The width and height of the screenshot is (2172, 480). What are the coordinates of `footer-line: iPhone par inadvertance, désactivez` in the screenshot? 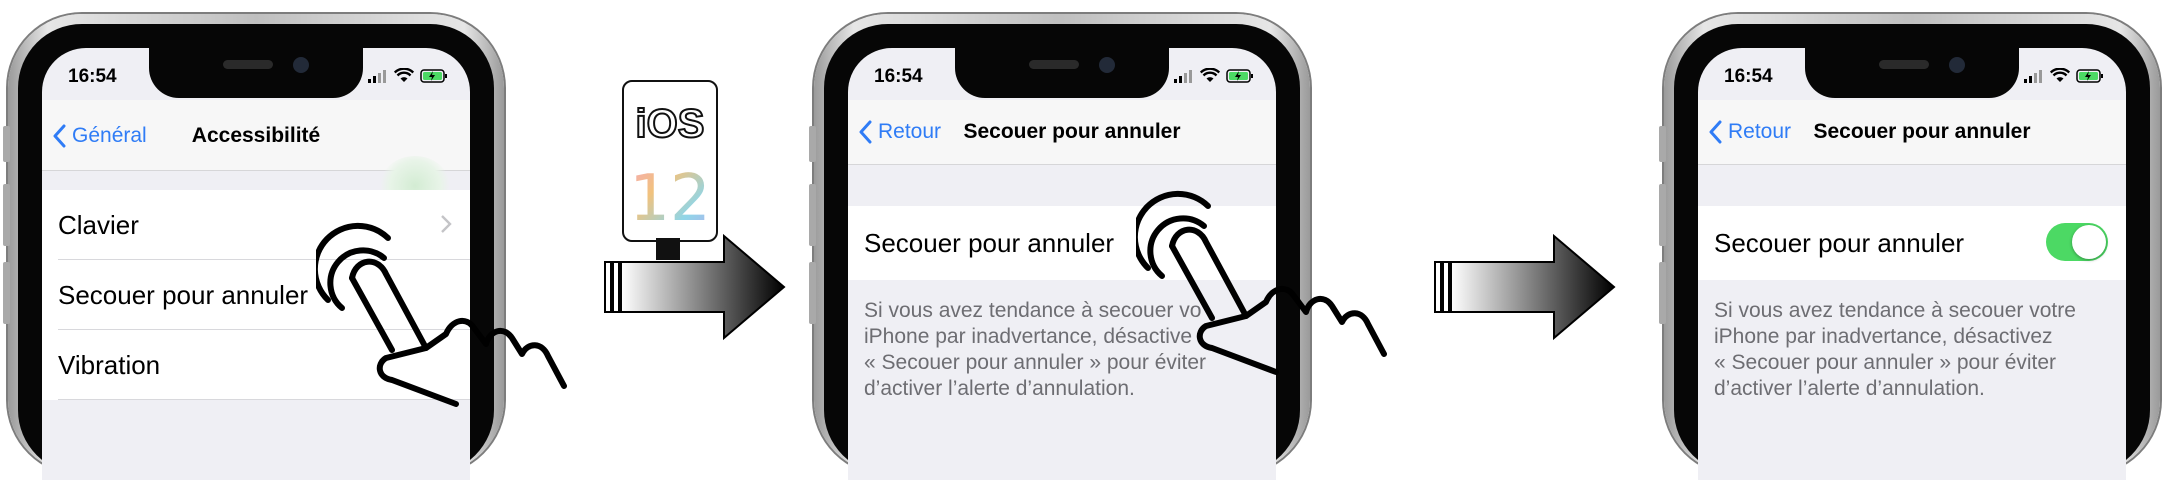 It's located at (1883, 336).